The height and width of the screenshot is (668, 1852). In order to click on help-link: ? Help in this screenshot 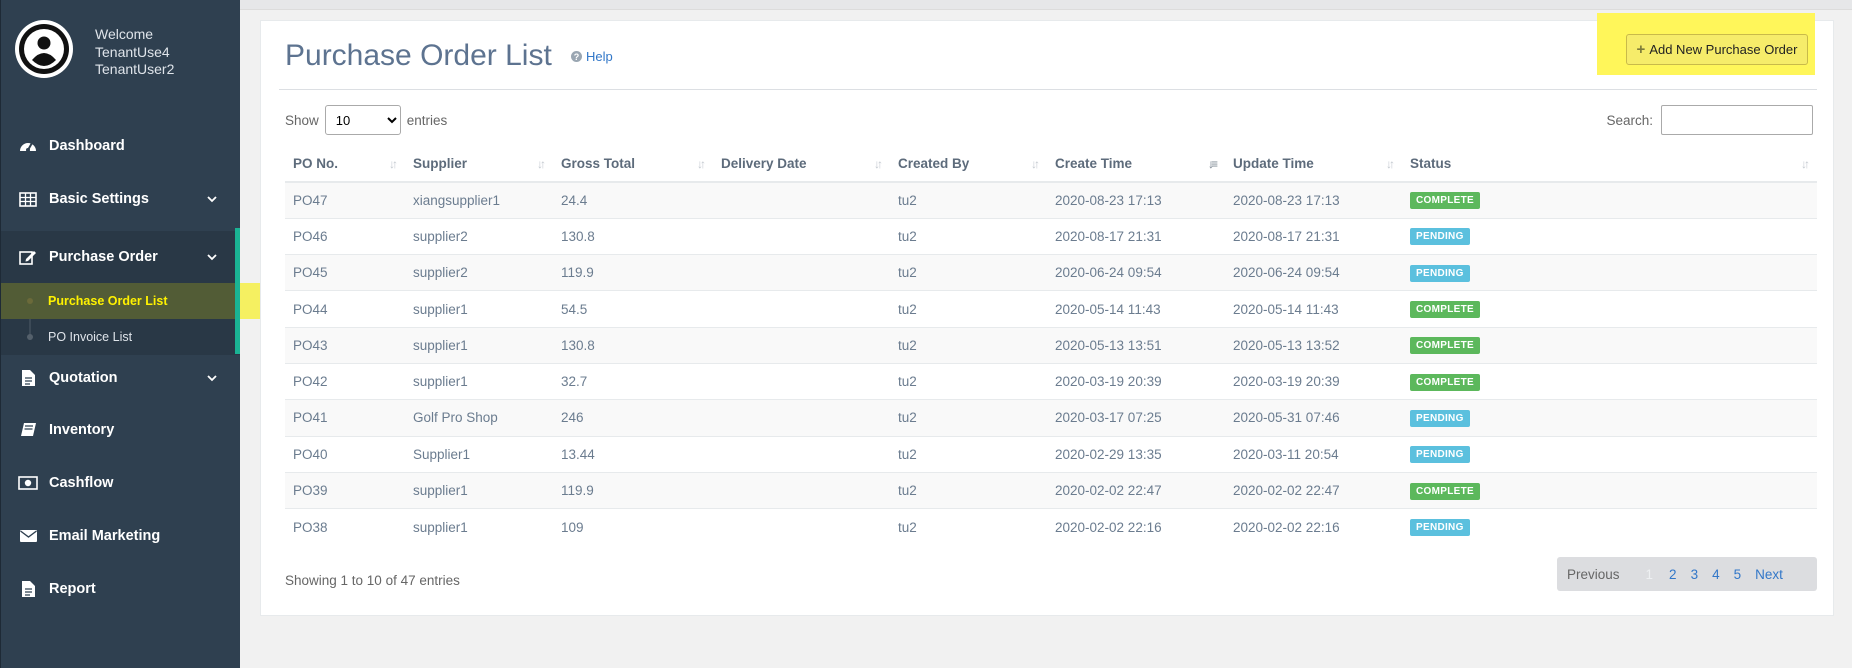, I will do `click(592, 56)`.